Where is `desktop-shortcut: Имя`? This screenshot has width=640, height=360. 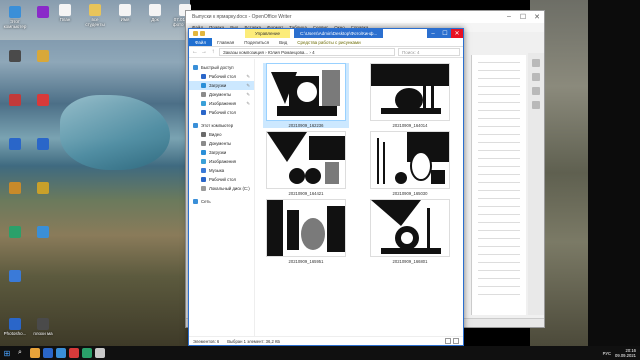
desktop-shortcut: Имя is located at coordinates (125, 13).